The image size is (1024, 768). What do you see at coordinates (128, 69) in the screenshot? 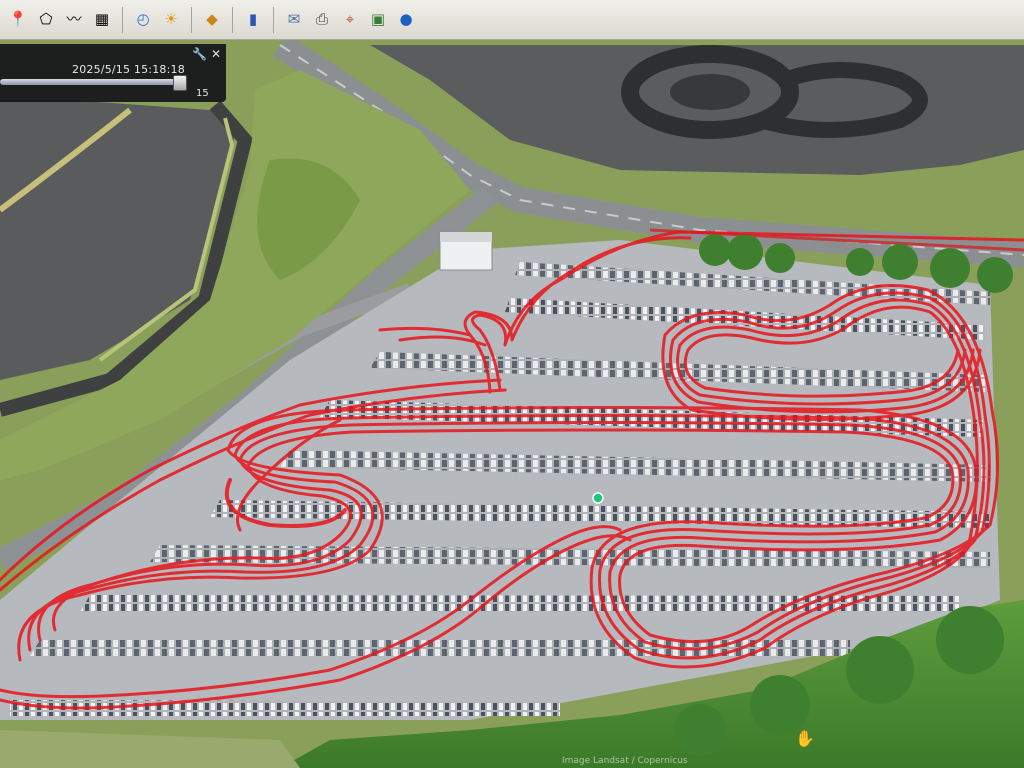
I see `time-slider-datetime: 2025/5/15 15:18:18` at bounding box center [128, 69].